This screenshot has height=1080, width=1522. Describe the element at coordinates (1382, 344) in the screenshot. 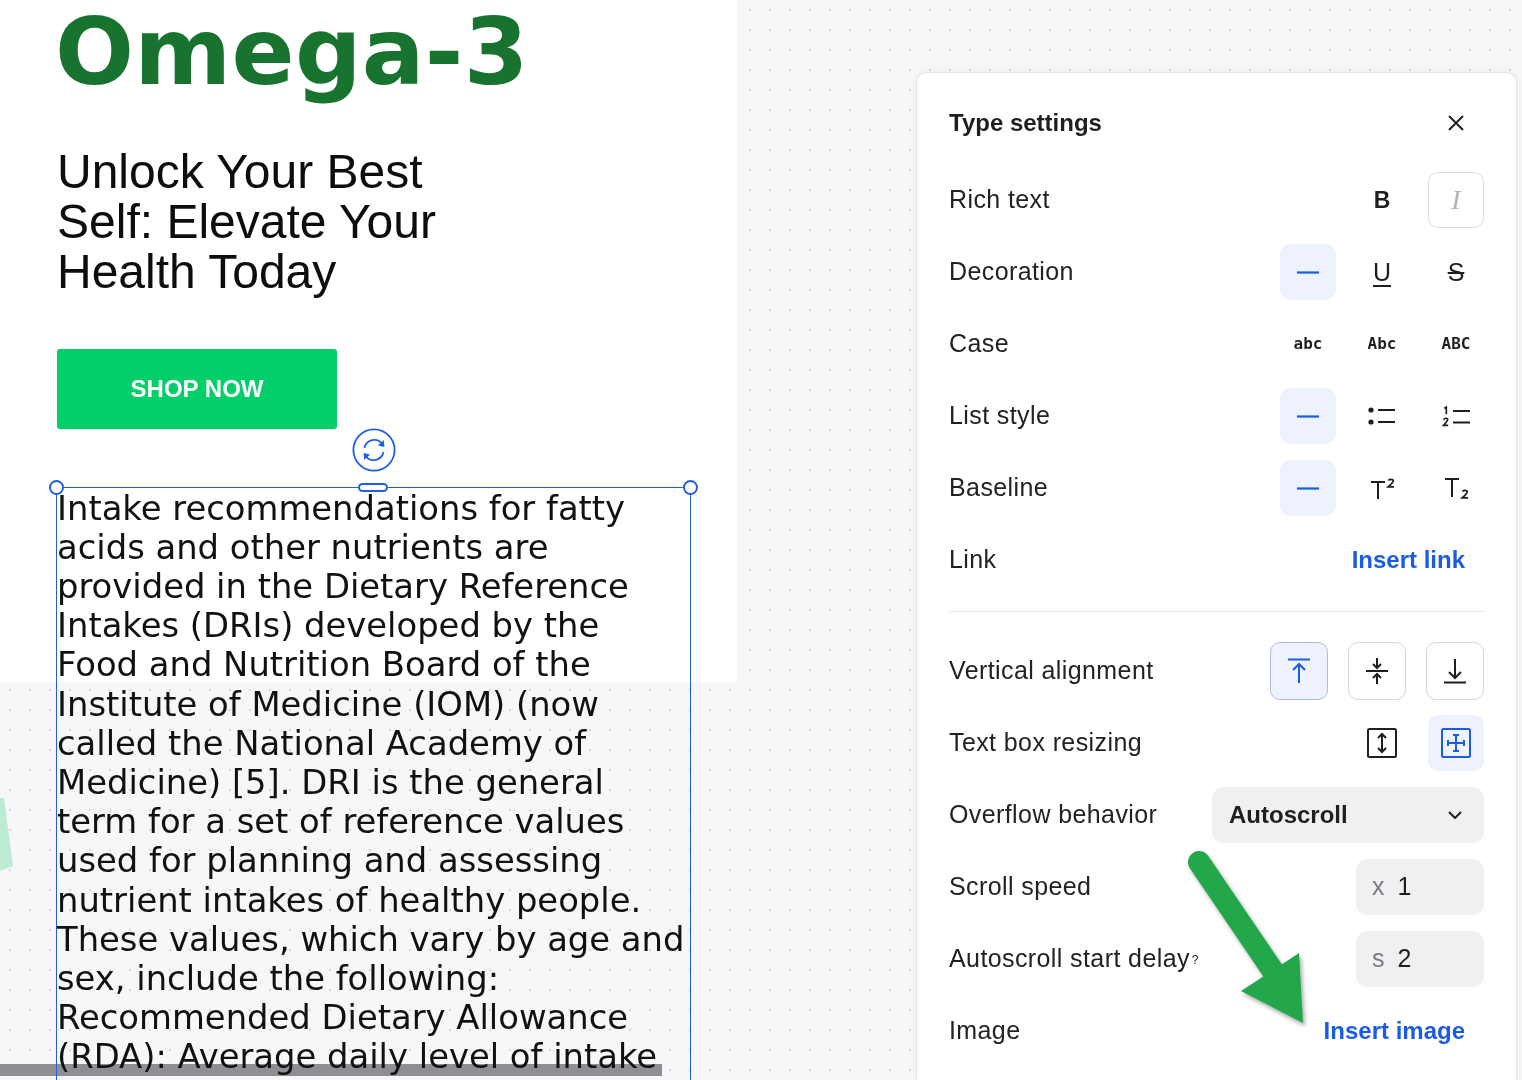

I see `capitalize-button: Abc` at that location.